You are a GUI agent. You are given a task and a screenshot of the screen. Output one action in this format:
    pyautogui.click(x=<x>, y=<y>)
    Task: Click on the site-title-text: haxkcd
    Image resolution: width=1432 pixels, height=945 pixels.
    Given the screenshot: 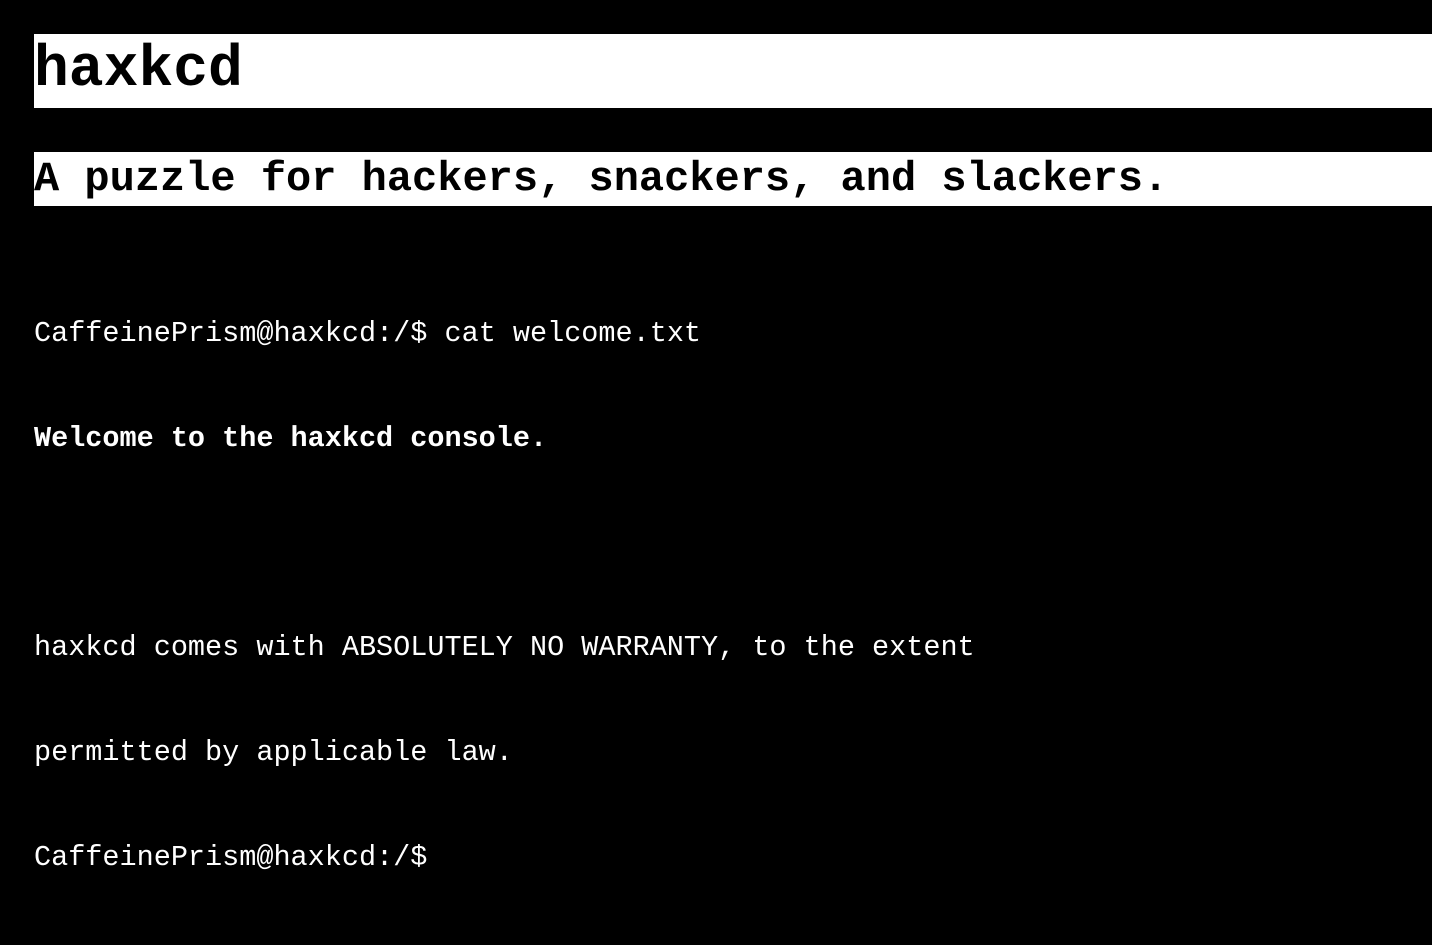 What is the action you would take?
    pyautogui.click(x=138, y=70)
    